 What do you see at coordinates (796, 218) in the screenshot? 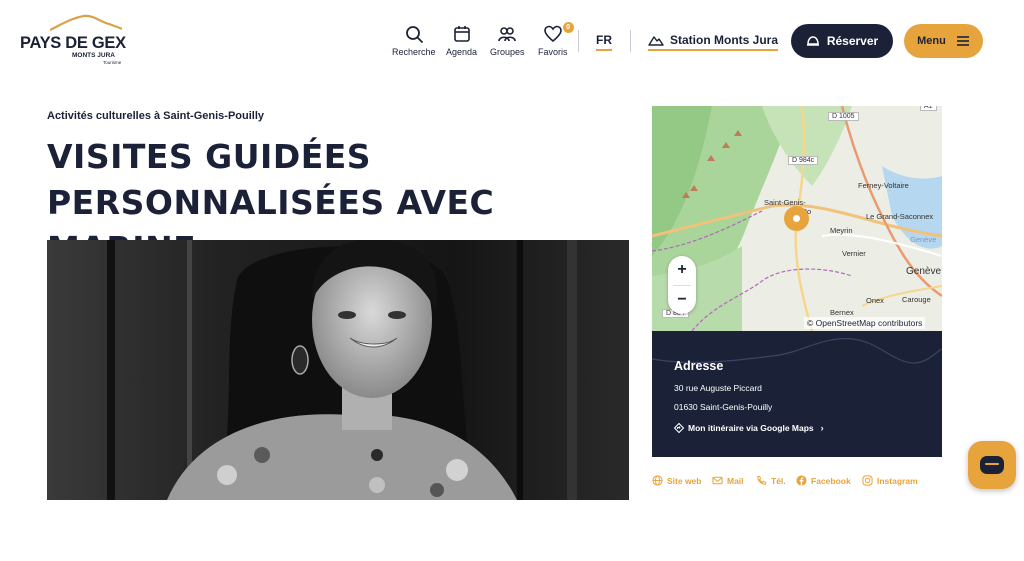
I see `location-pin-icon` at bounding box center [796, 218].